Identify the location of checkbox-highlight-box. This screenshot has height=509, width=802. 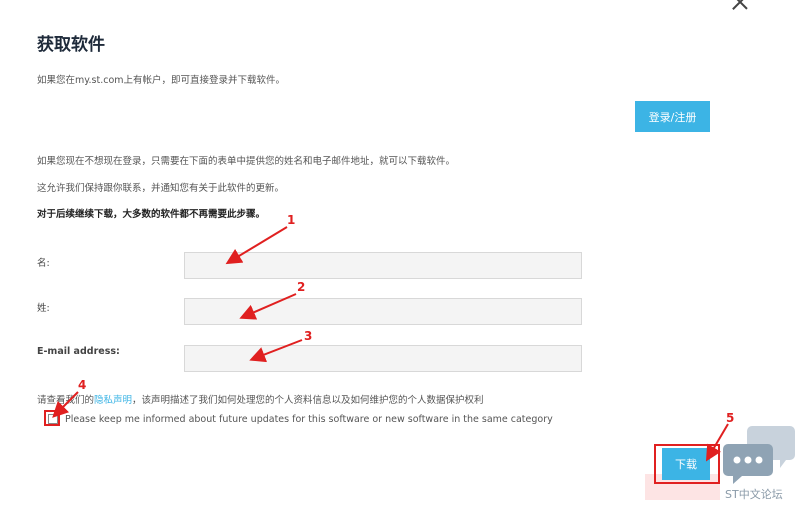
(52, 418).